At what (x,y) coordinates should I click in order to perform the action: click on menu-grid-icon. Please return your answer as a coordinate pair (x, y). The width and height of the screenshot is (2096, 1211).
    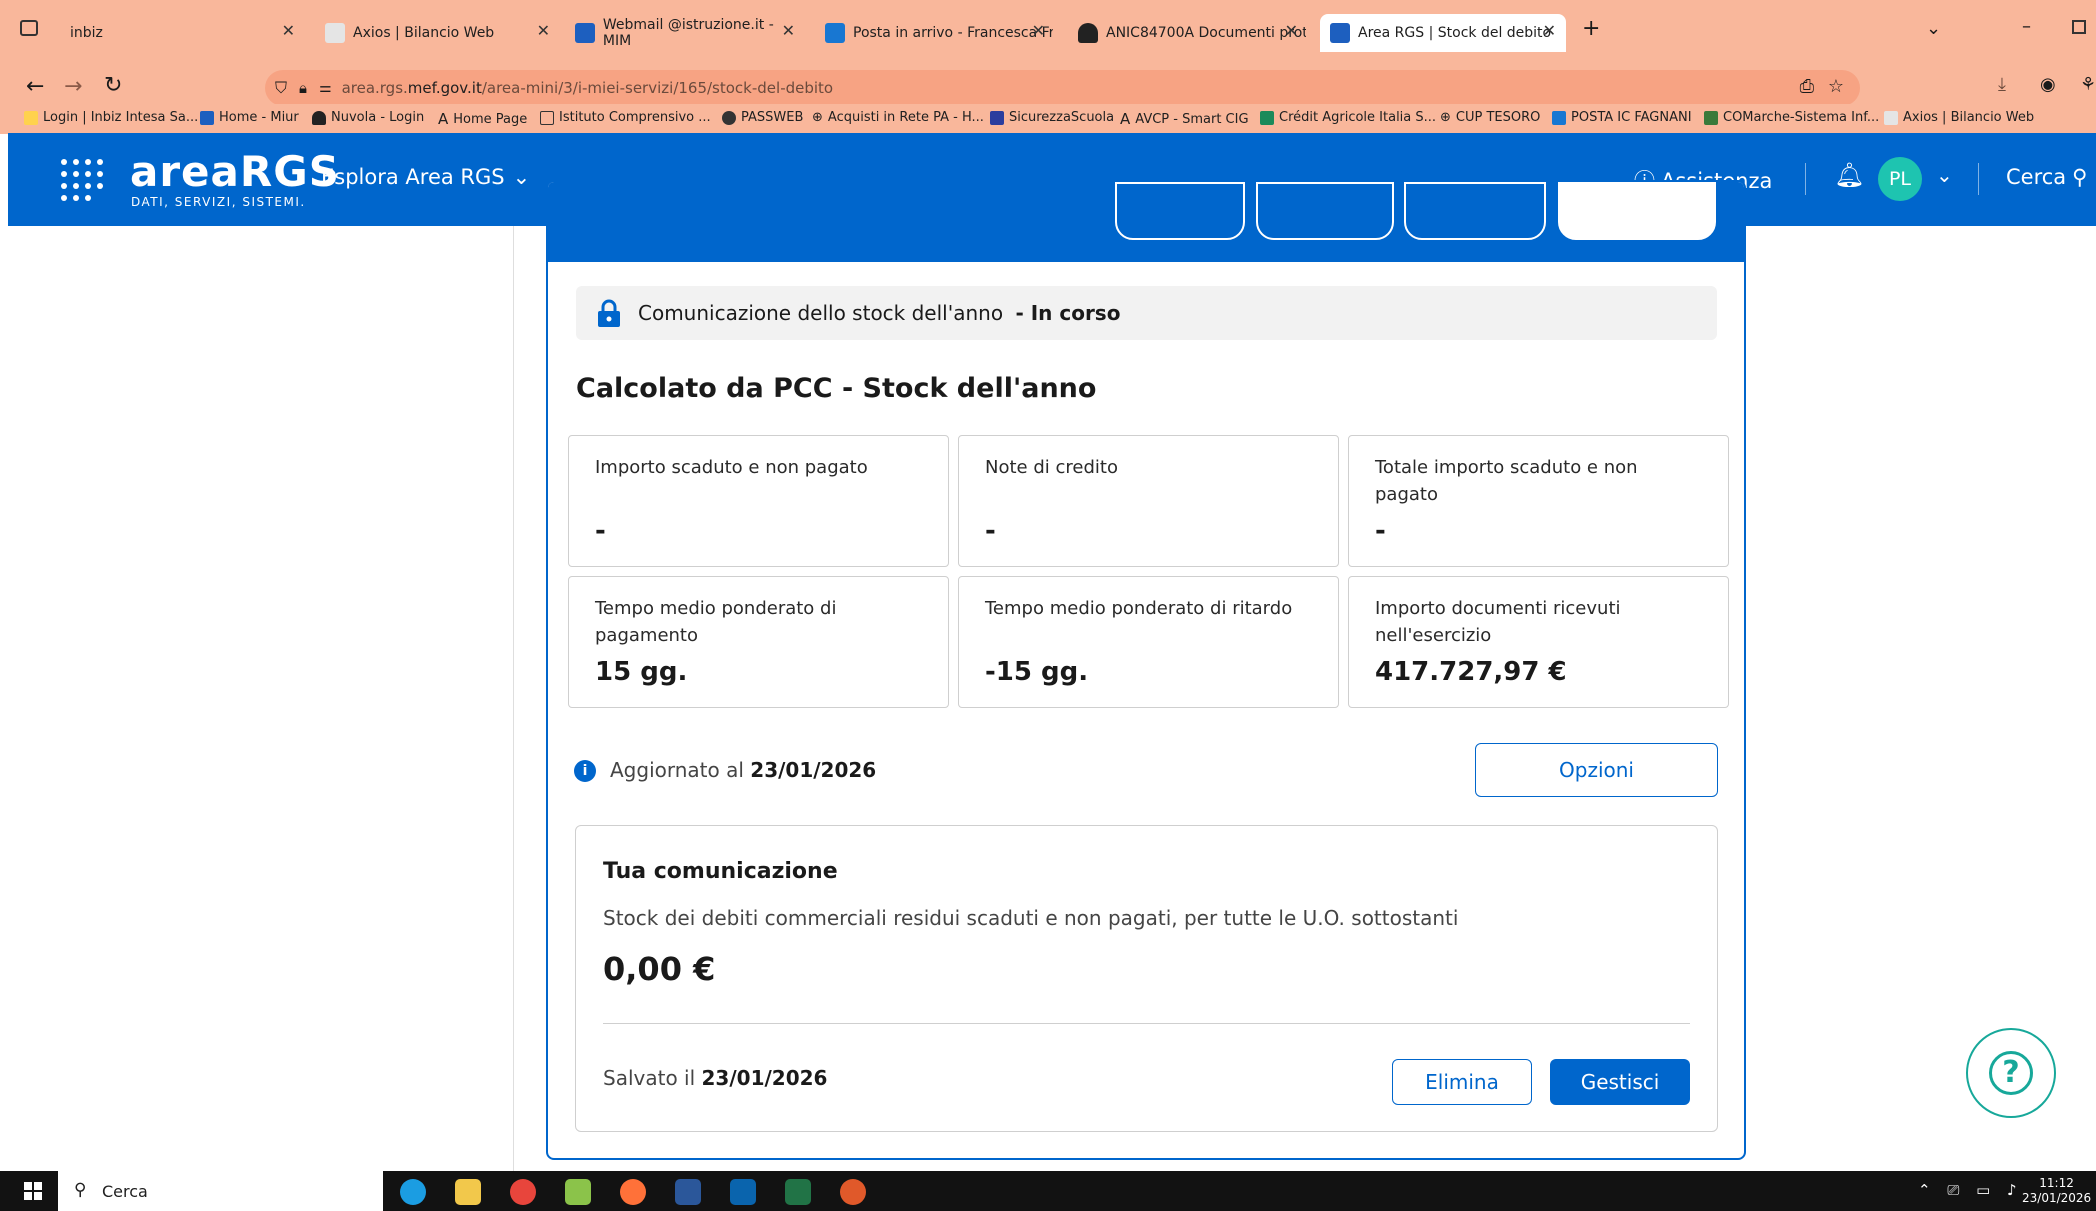
    Looking at the image, I should click on (82, 180).